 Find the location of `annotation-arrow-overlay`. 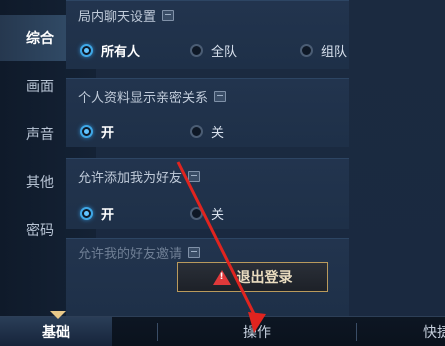

annotation-arrow-overlay is located at coordinates (221, 247).